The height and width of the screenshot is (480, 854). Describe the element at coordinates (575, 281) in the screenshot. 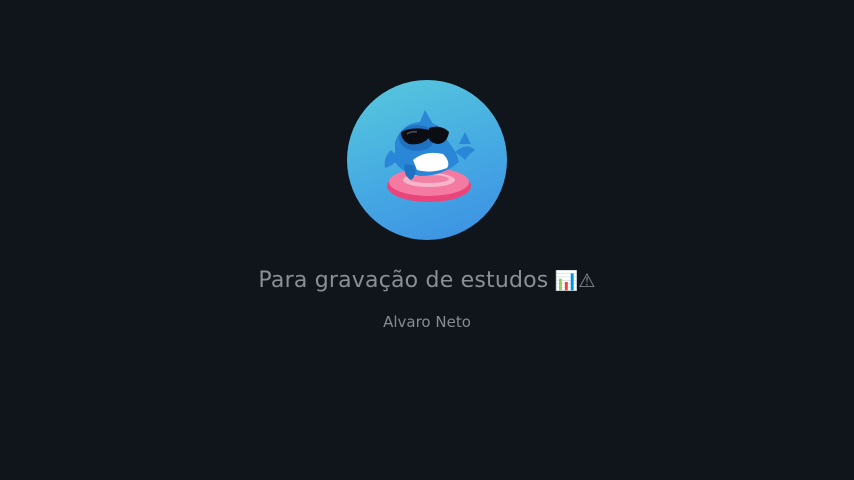

I see `chart-warning-icon: 📊⚠` at that location.